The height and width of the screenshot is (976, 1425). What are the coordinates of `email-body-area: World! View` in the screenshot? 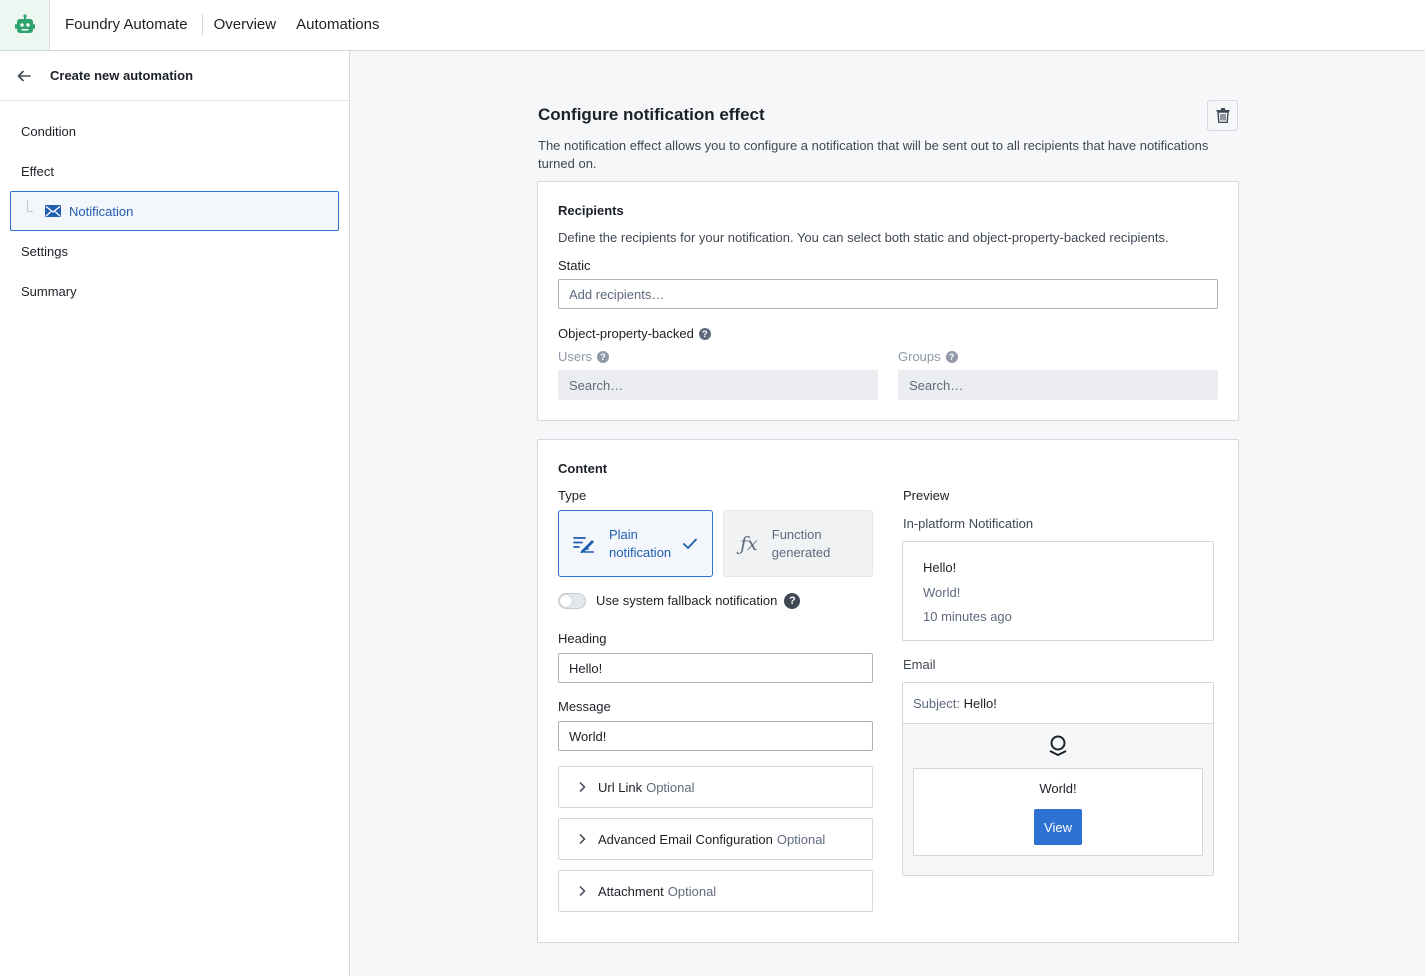 It's located at (1058, 799).